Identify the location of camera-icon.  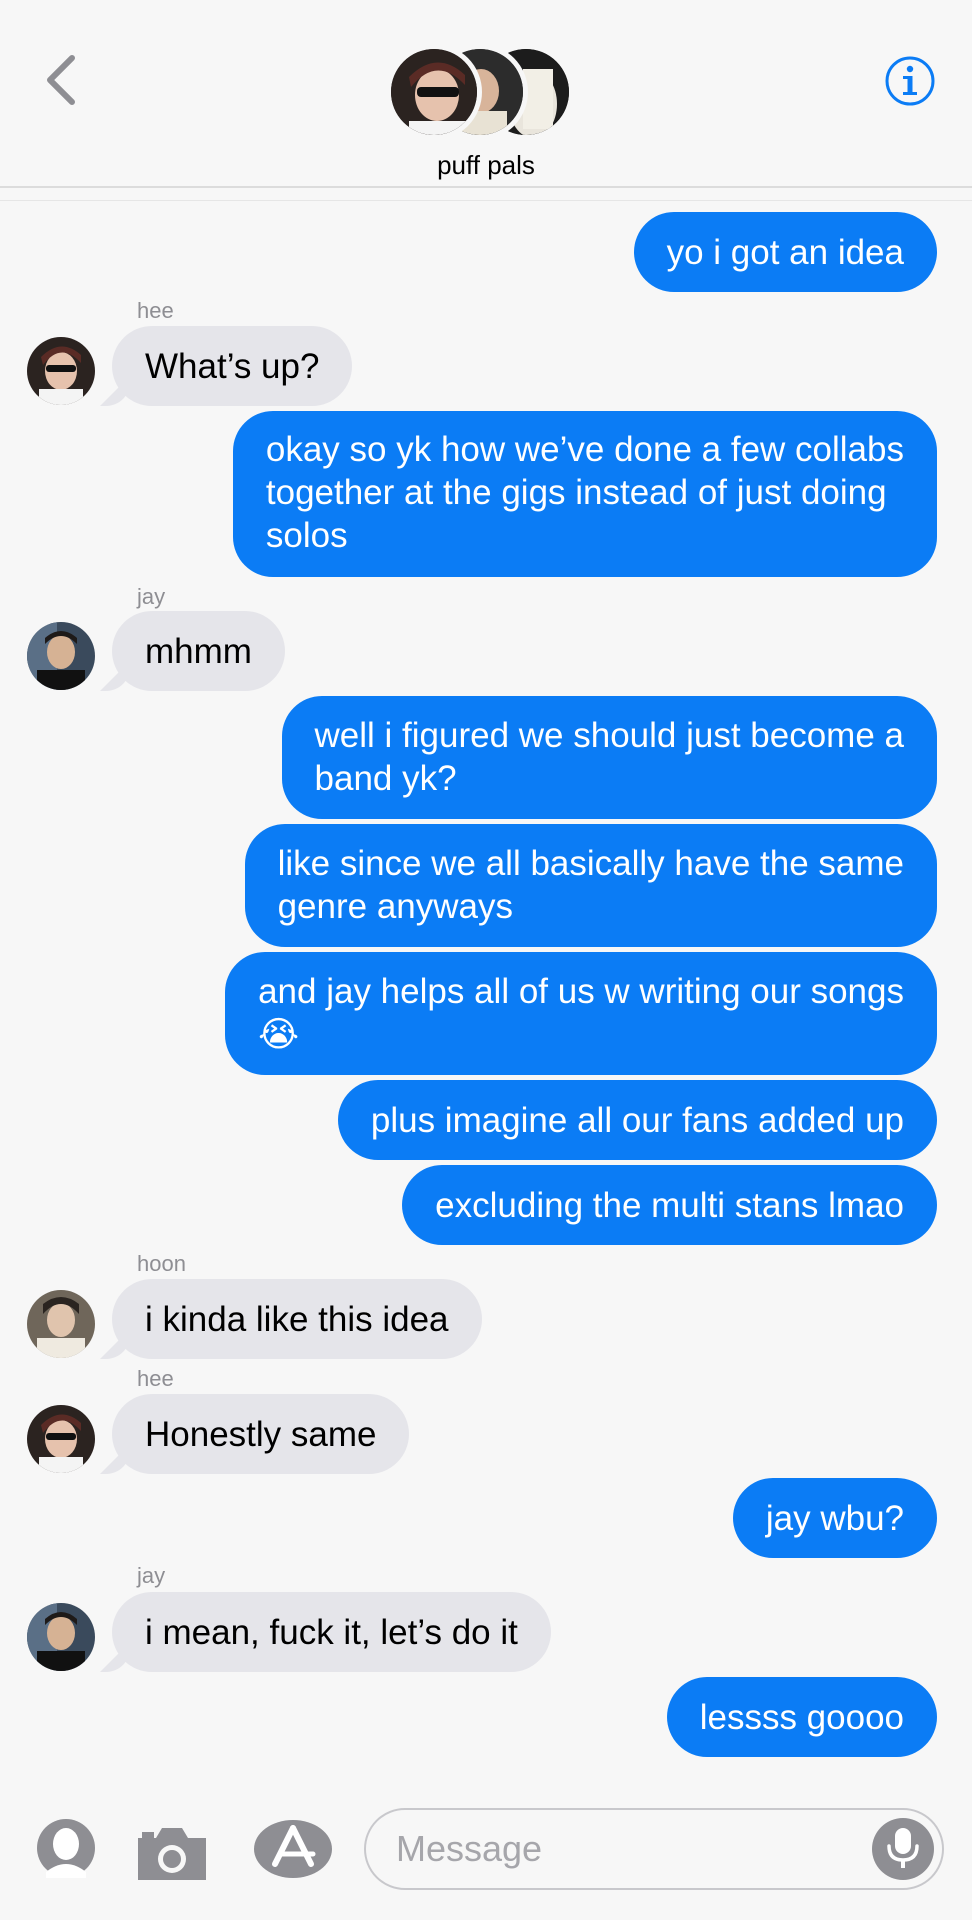
(172, 1854).